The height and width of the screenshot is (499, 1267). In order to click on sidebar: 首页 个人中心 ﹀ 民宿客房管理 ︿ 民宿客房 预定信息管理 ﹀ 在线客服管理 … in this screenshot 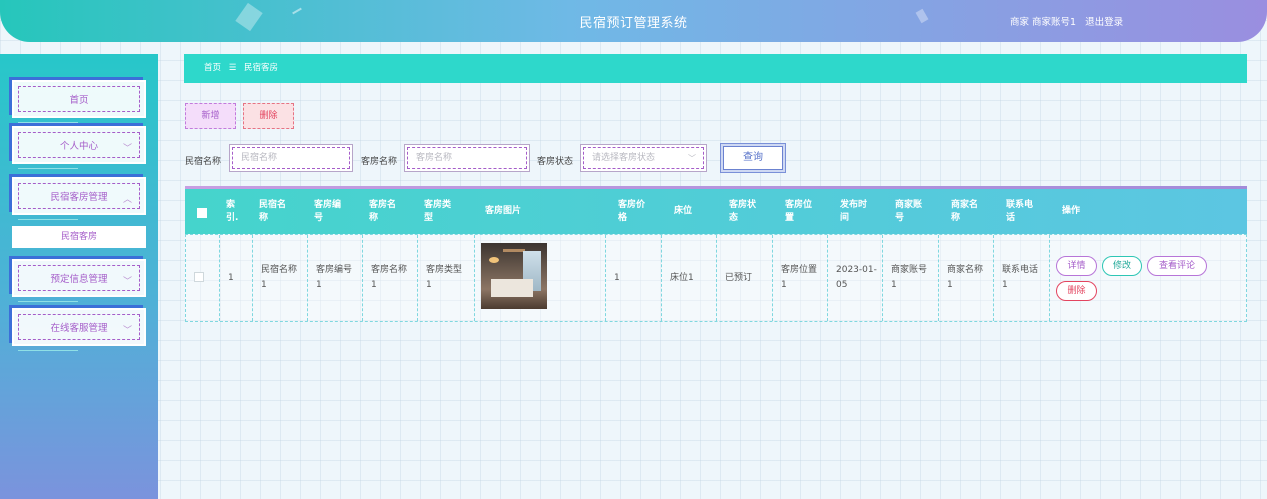, I will do `click(79, 276)`.